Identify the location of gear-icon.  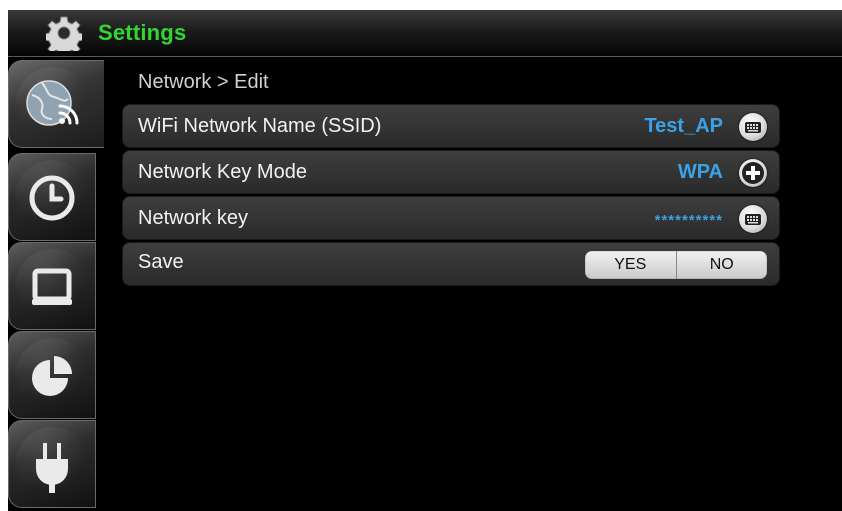
(64, 33).